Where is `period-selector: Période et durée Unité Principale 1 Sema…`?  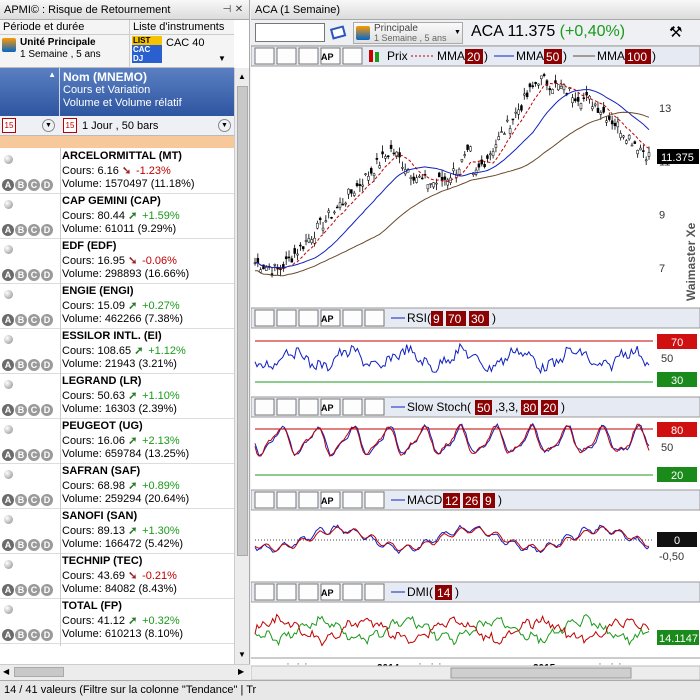 period-selector: Période et durée Unité Principale 1 Sema… is located at coordinates (65, 44).